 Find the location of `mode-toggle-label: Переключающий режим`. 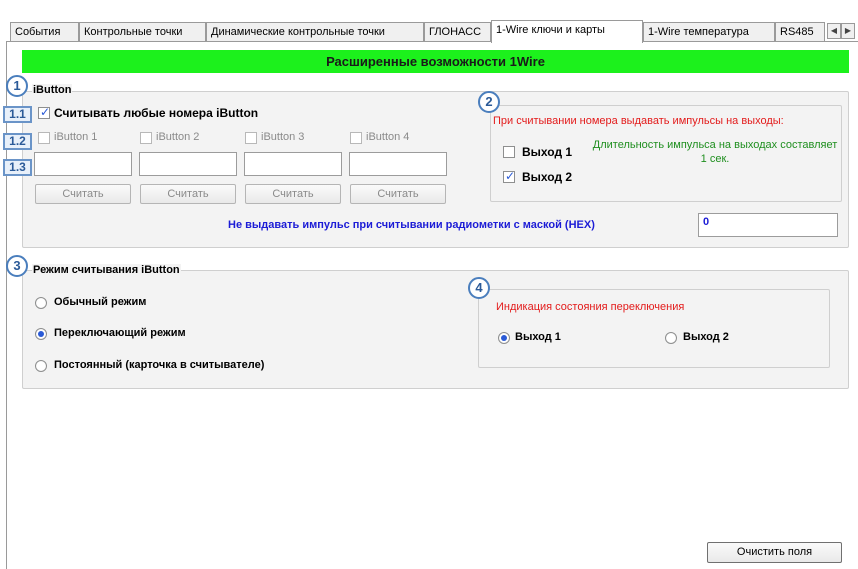

mode-toggle-label: Переключающий режим is located at coordinates (120, 333).